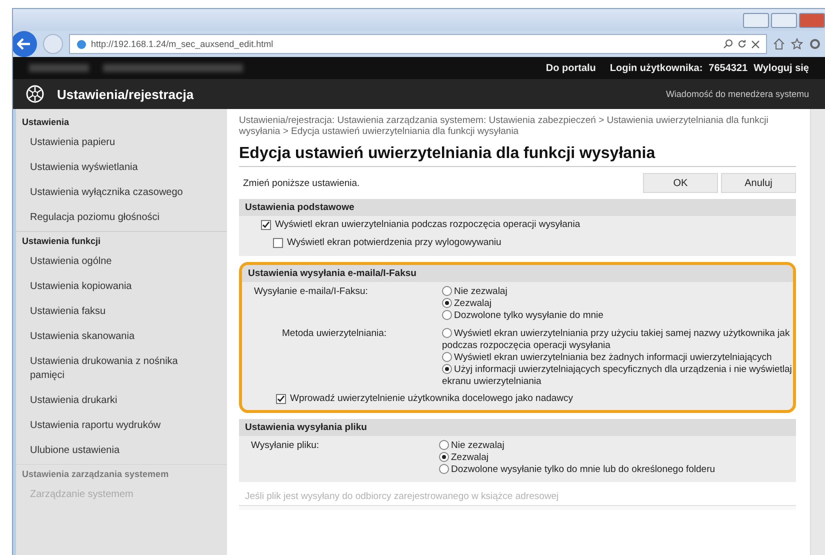 This screenshot has width=825, height=555. What do you see at coordinates (617, 340) in the screenshot?
I see `radio-option: Wyświetl ekran uwierzytelniania przy użyciu takiej samej nazwy użytkownika jak podczas rozpoczęcia operacji wysyłania` at bounding box center [617, 340].